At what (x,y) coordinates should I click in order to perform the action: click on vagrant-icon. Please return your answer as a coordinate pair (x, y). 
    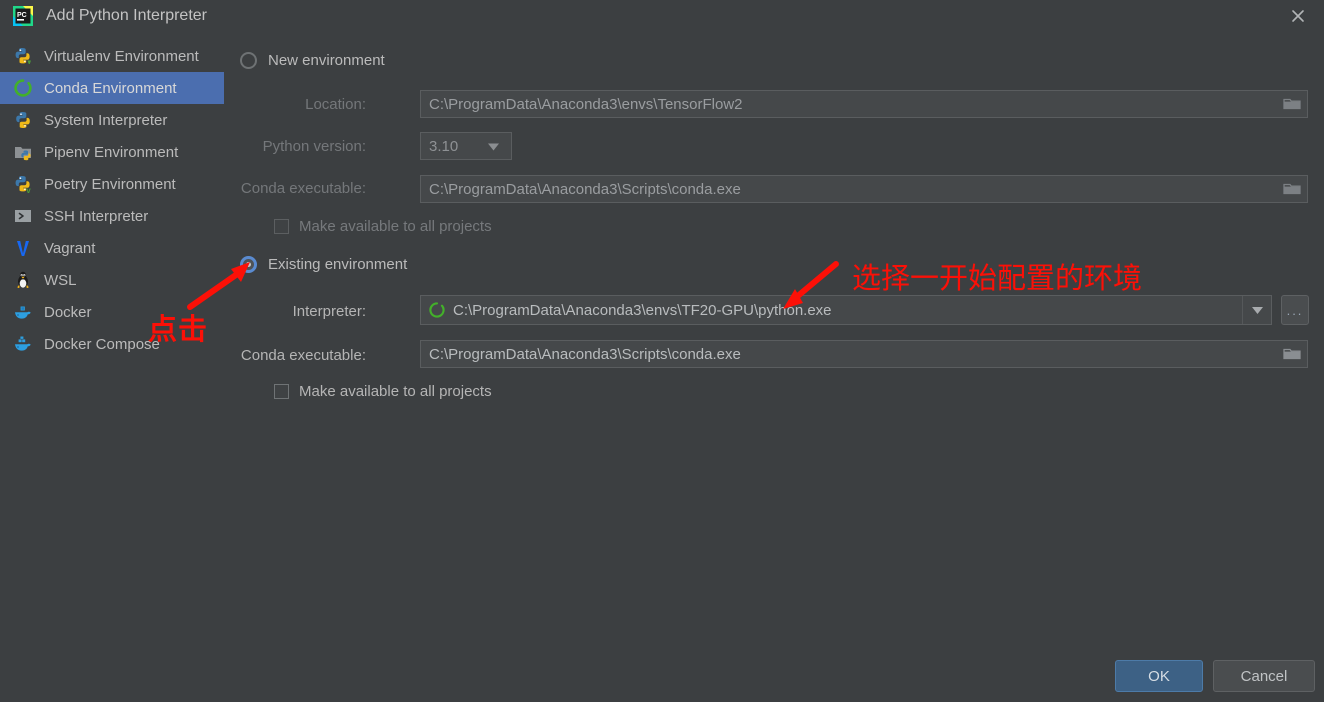
    Looking at the image, I should click on (23, 248).